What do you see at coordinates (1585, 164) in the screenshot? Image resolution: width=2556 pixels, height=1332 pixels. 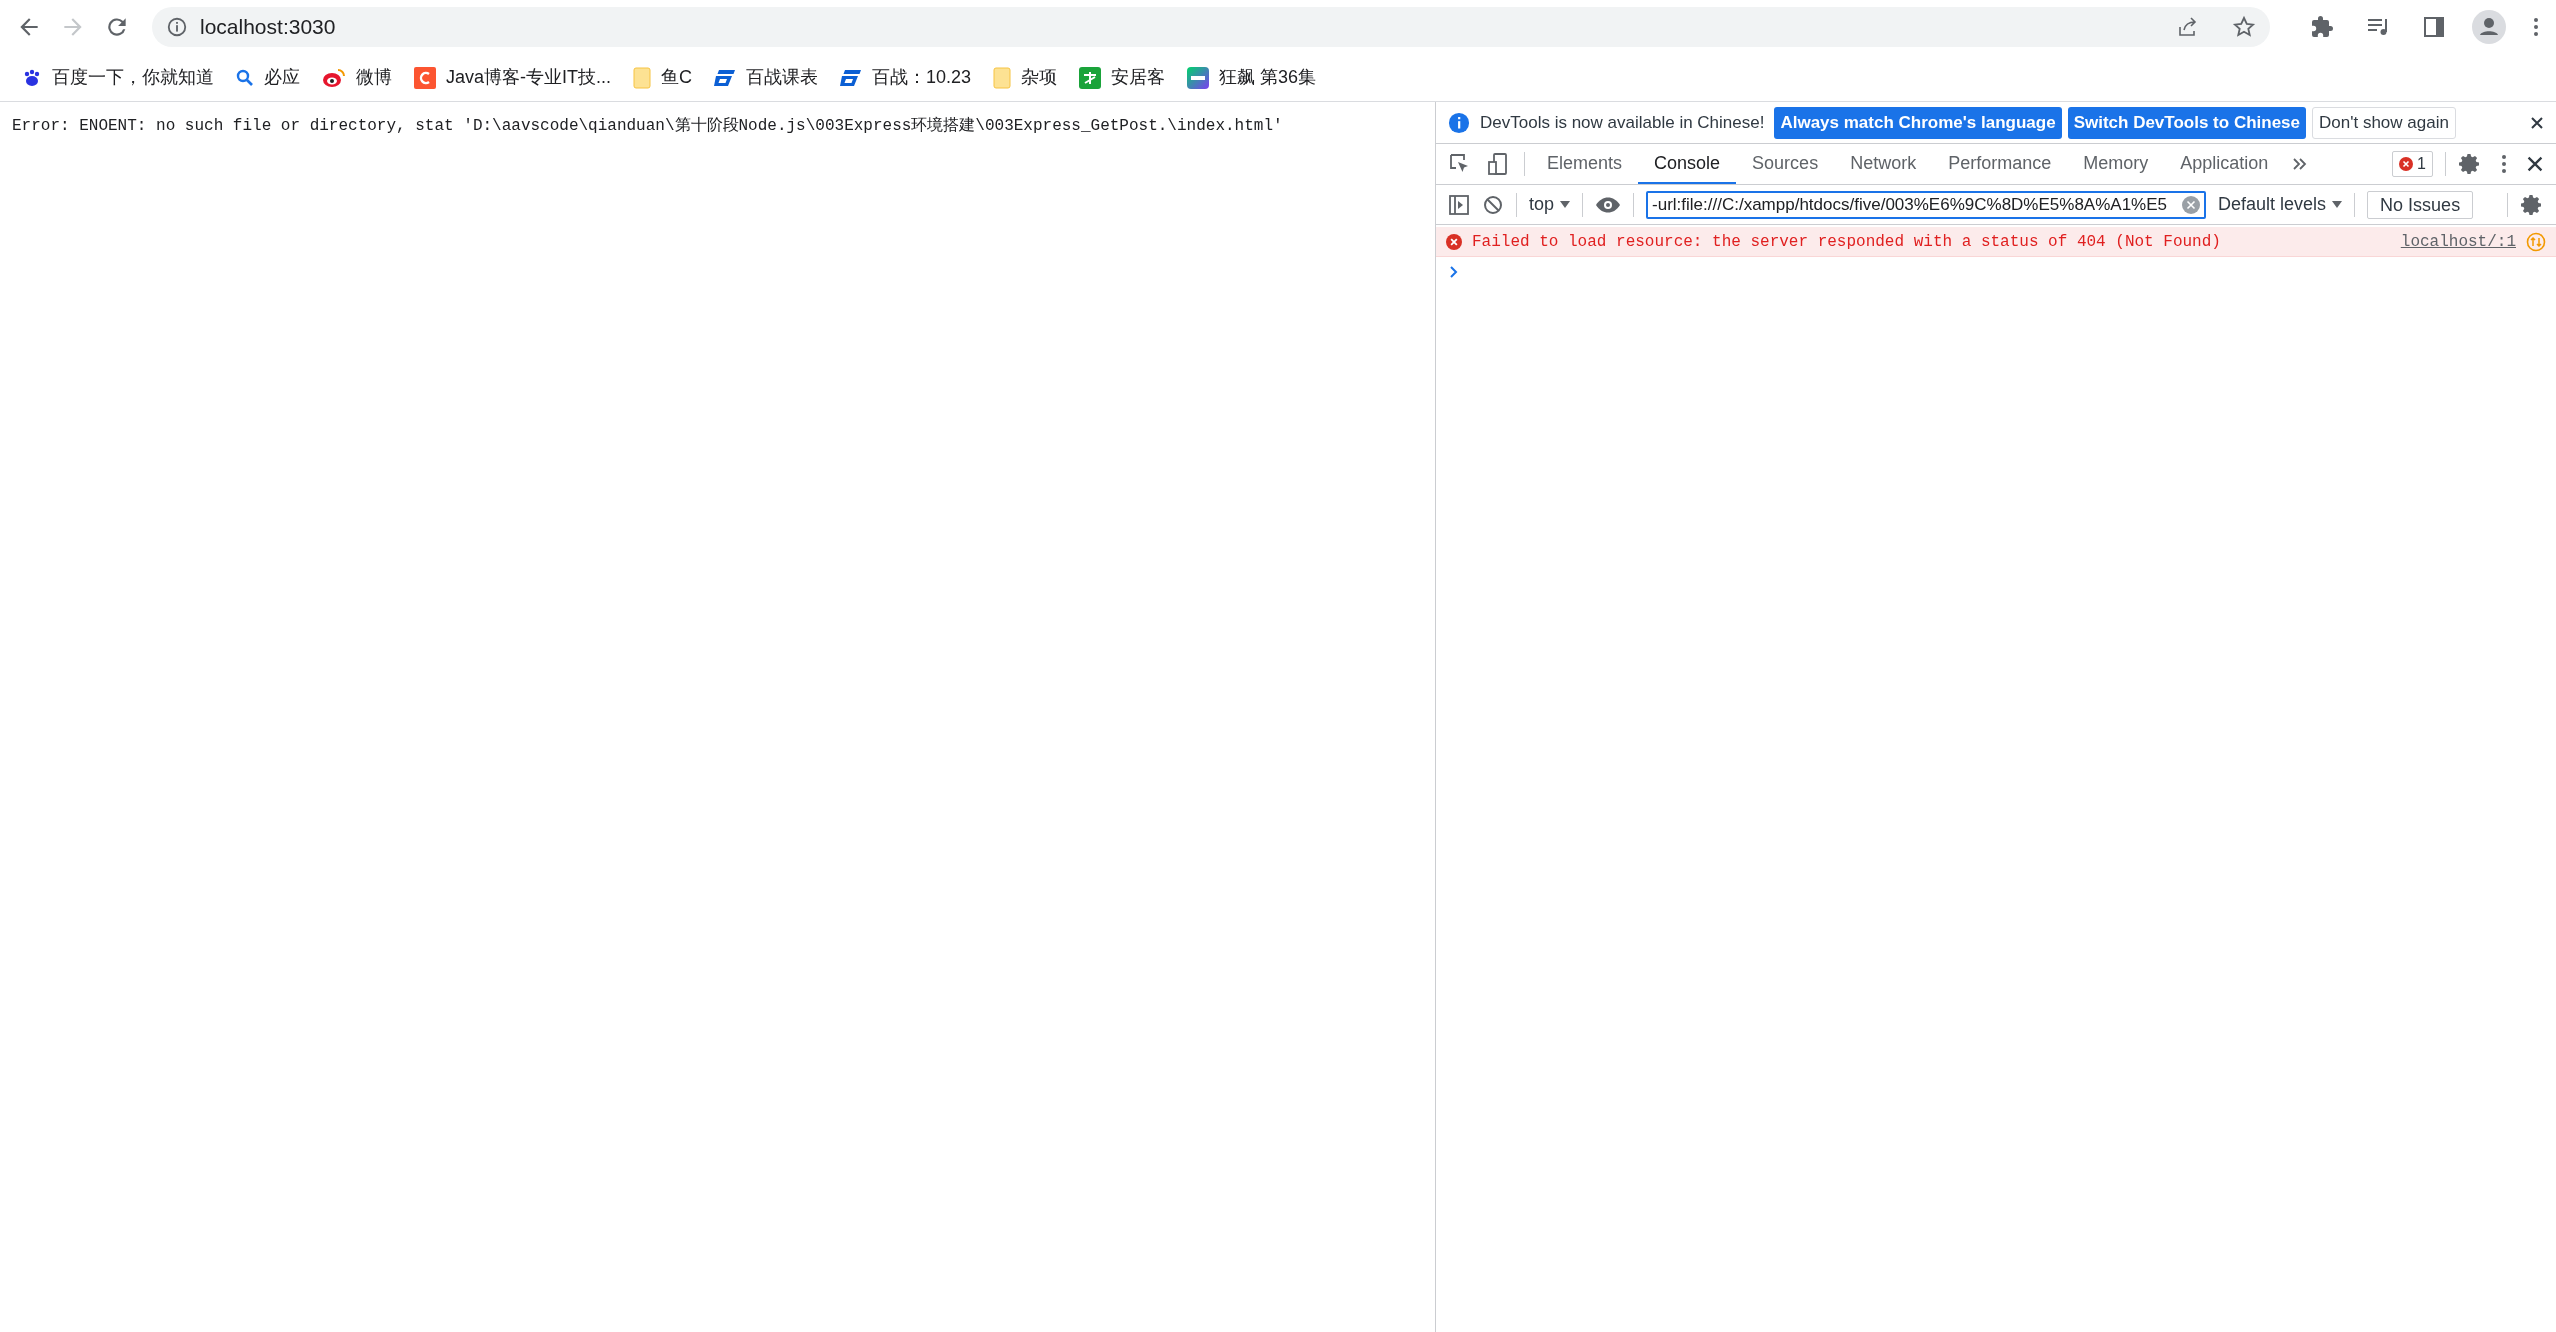 I see `devtools-tab: Elements` at bounding box center [1585, 164].